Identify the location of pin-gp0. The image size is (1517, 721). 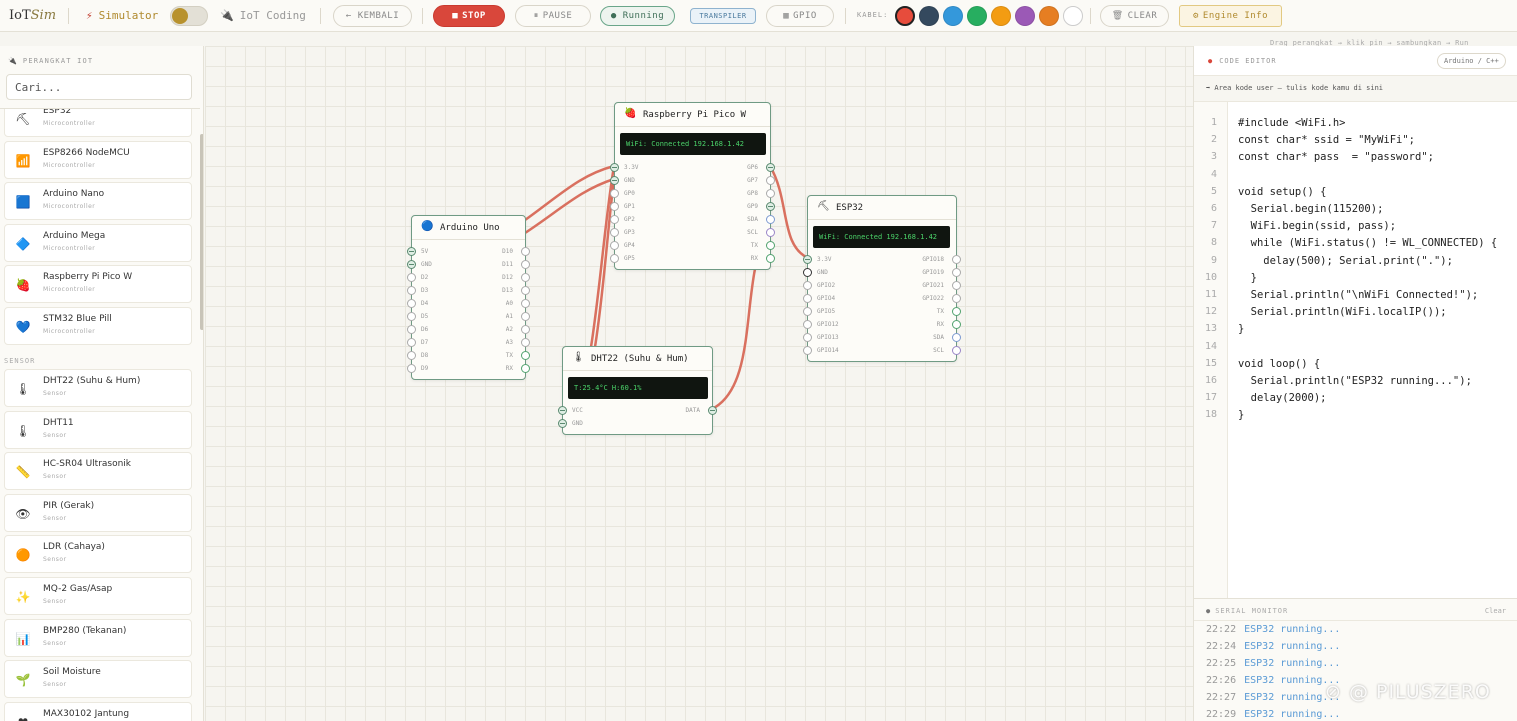
(614, 193).